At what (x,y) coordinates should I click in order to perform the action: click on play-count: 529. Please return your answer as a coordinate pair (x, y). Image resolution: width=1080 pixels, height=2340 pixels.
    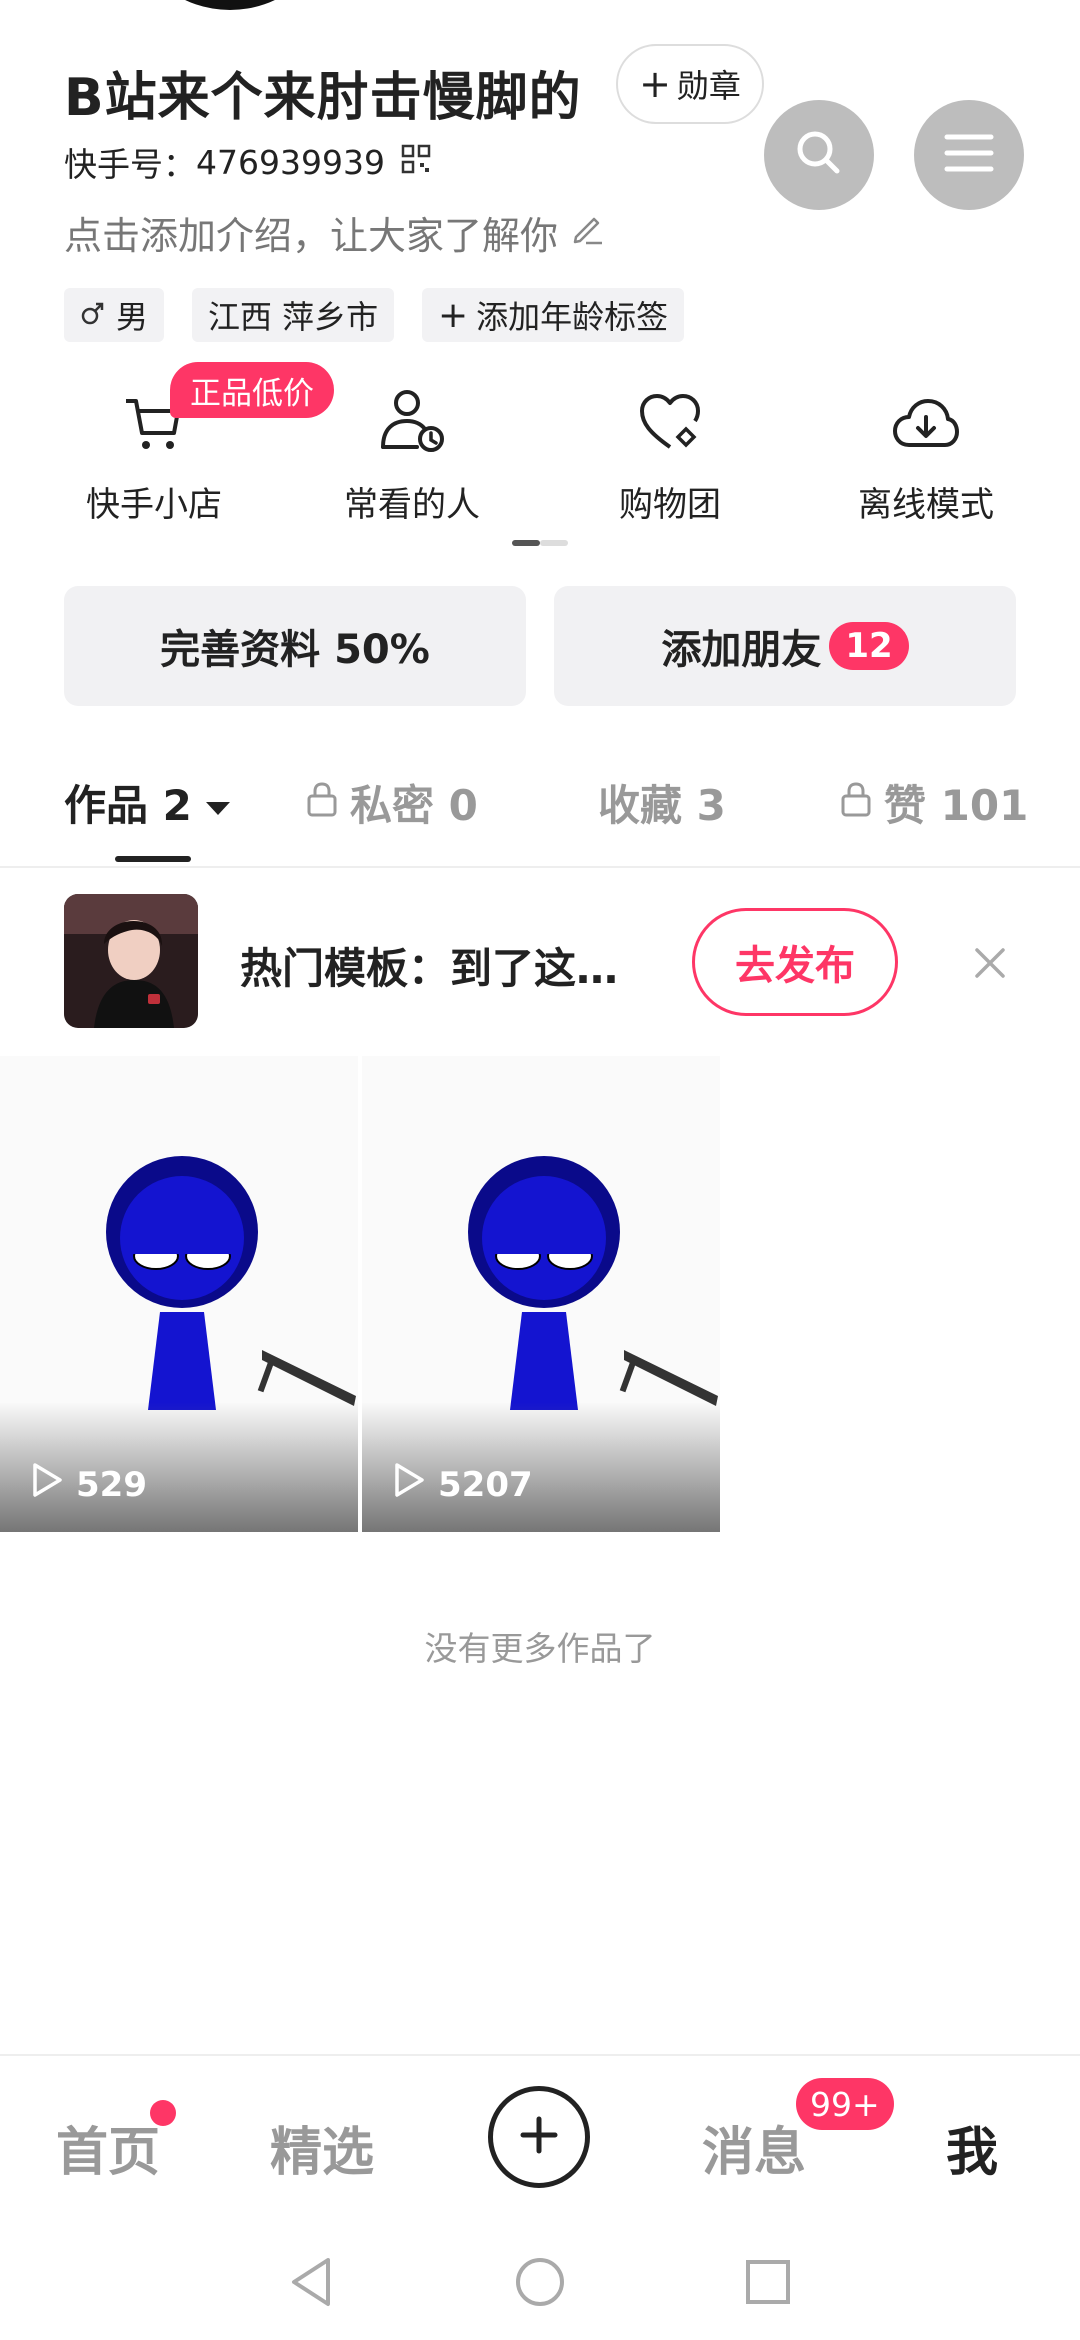
    Looking at the image, I should click on (88, 1484).